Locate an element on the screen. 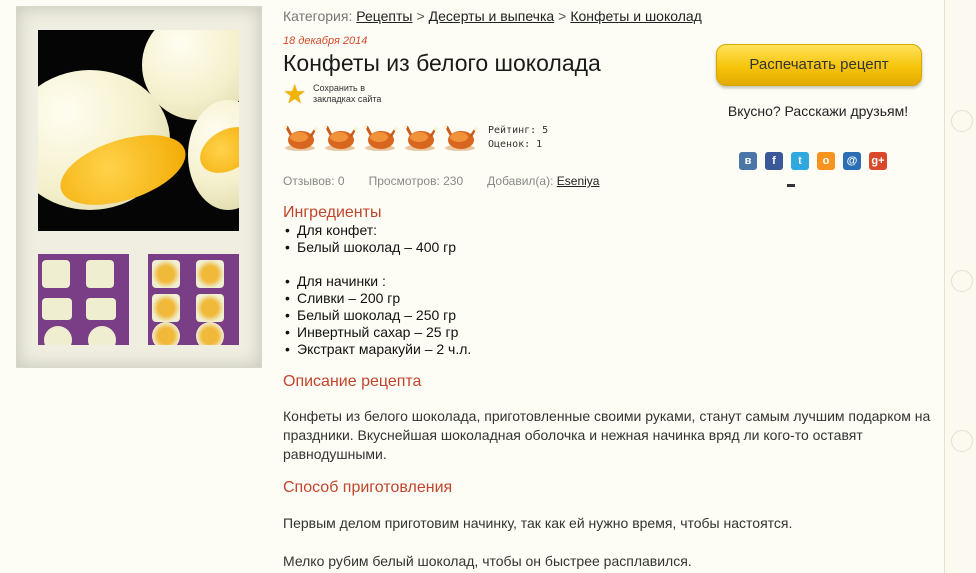  bookmark-label: Сохранить в закладках сайта is located at coordinates (347, 93).